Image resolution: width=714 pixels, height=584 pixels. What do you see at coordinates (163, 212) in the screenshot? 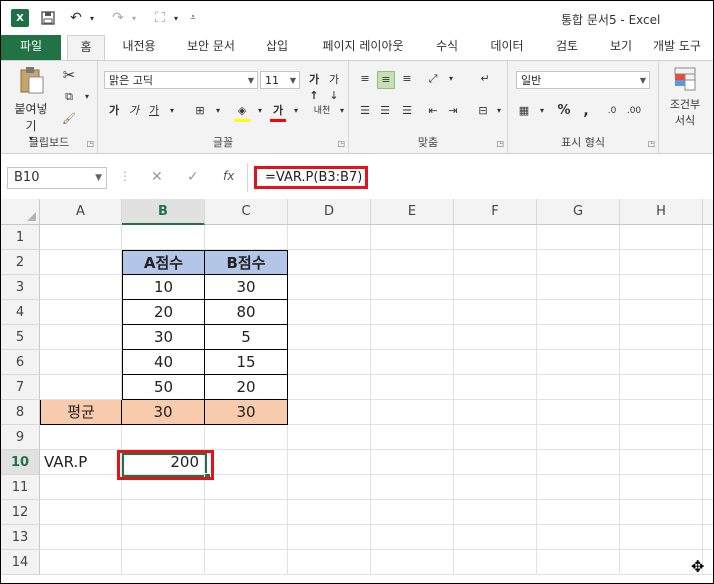
I see `column-header-b: B` at bounding box center [163, 212].